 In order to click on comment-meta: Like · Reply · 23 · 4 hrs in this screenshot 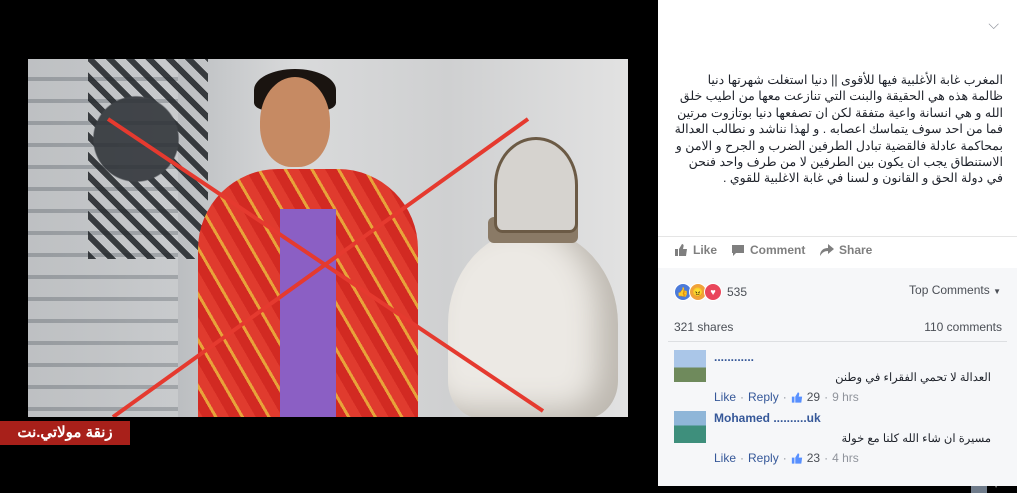, I will do `click(786, 458)`.